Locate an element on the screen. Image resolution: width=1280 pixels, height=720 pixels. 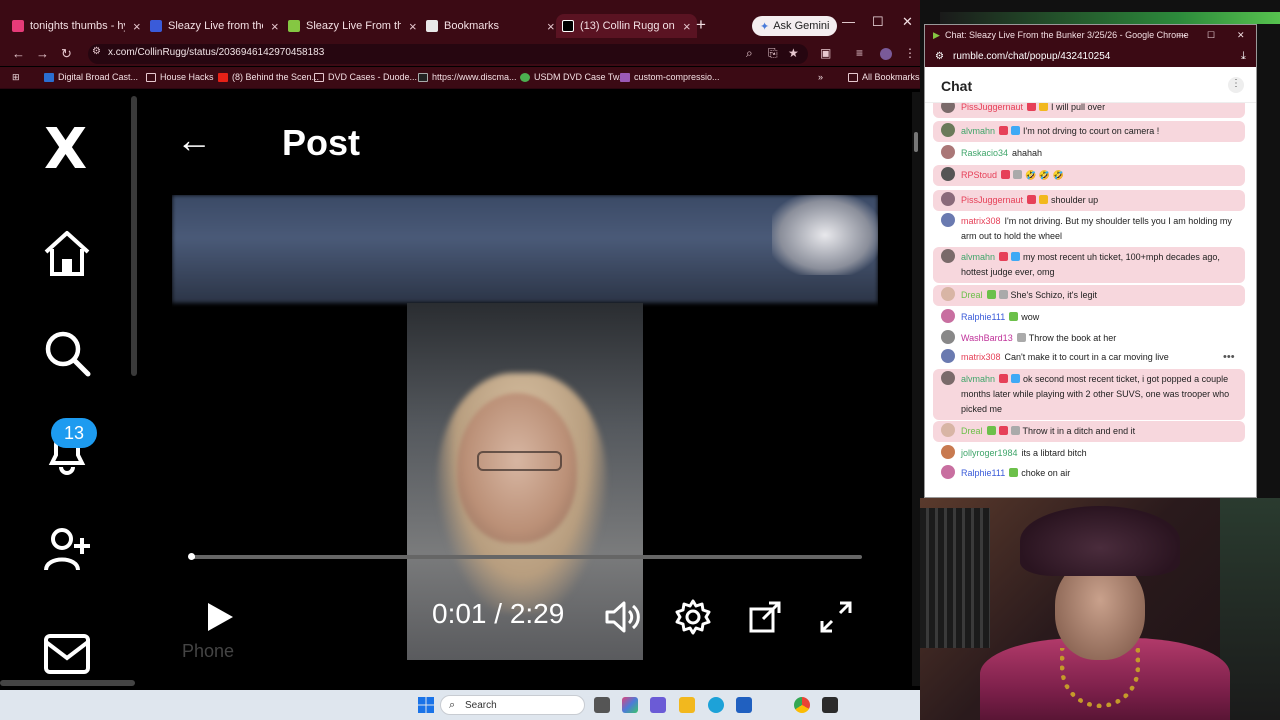
chat-message: Ralphie111 wow is located at coordinates (1089, 317).